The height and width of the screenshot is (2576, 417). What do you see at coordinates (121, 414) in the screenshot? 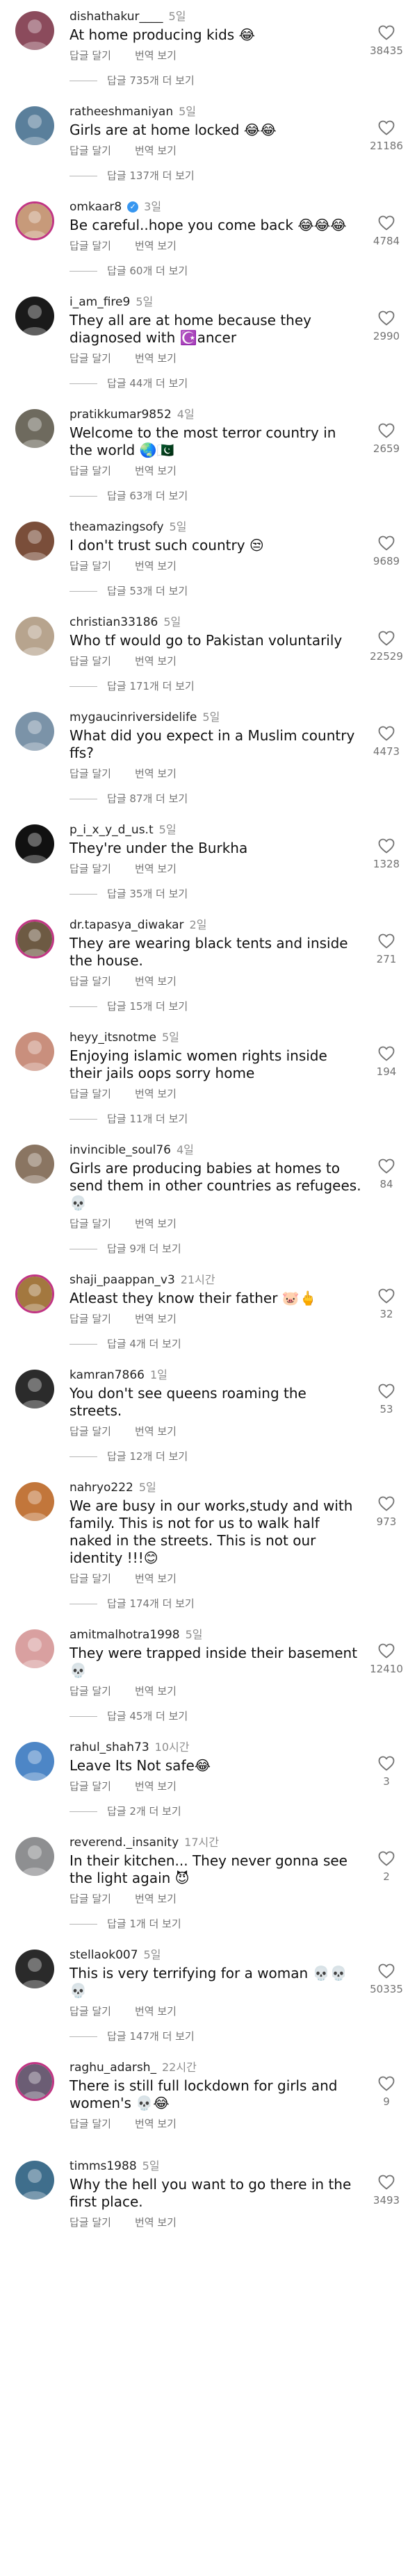
I see `username: pratikkumar9852` at bounding box center [121, 414].